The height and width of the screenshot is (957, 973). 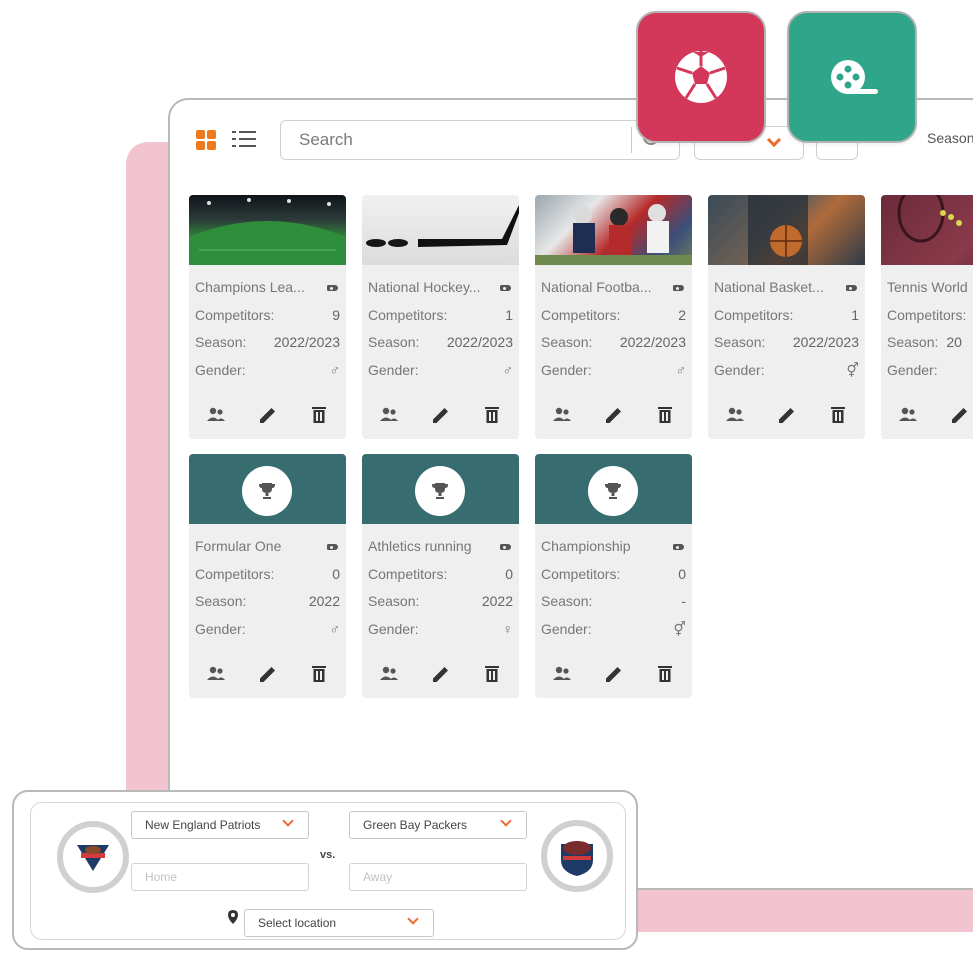 What do you see at coordinates (682, 314) in the screenshot?
I see `competitors-value: 2` at bounding box center [682, 314].